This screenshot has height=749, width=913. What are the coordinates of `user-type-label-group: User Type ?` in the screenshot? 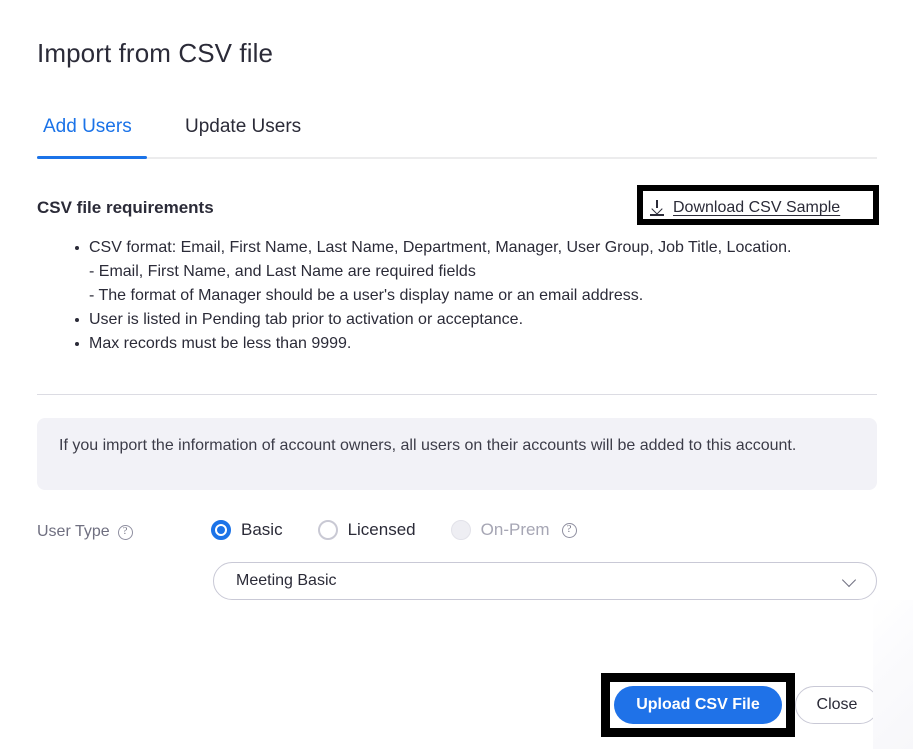 It's located at (85, 532).